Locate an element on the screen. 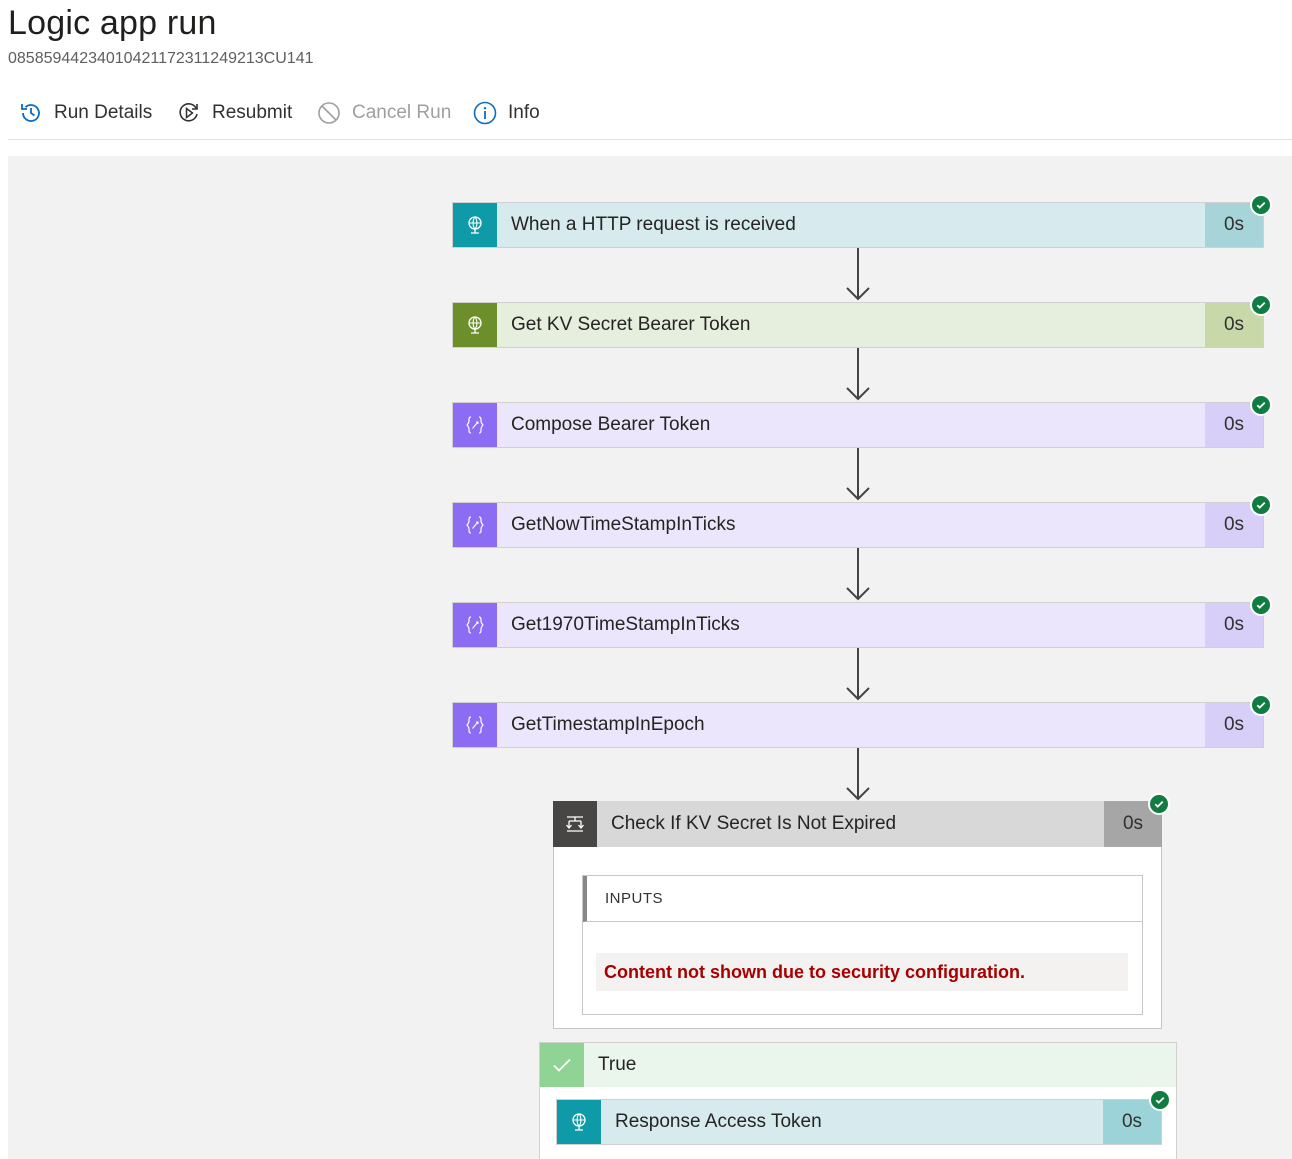 The image size is (1292, 1159). step-label: Compose Bearer Token is located at coordinates (611, 424).